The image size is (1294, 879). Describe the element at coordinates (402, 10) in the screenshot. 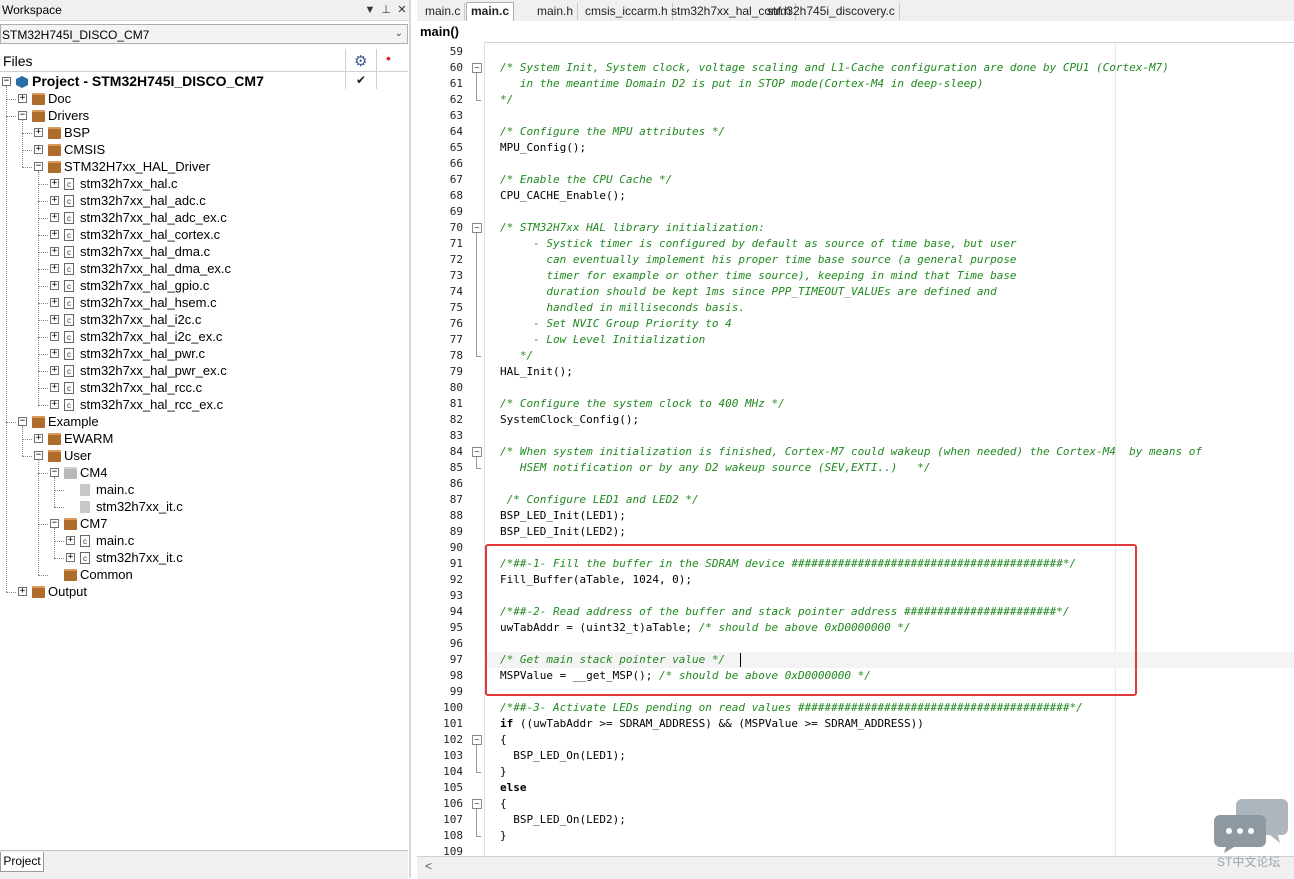

I see `close-icon: ✕` at that location.